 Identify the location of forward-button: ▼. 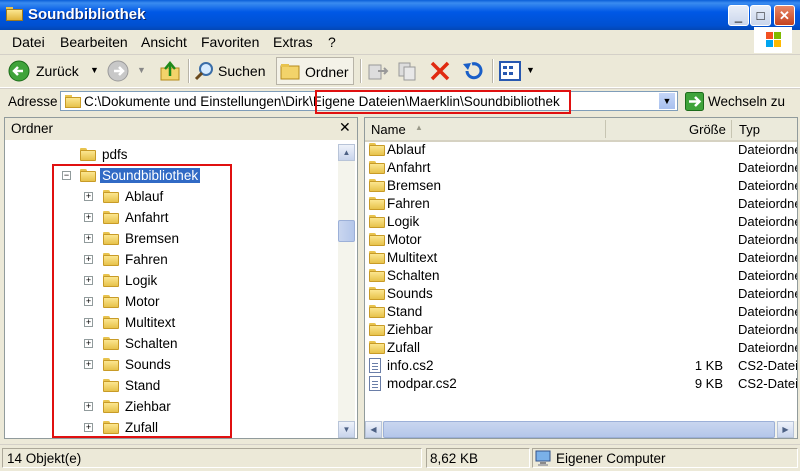
(128, 71).